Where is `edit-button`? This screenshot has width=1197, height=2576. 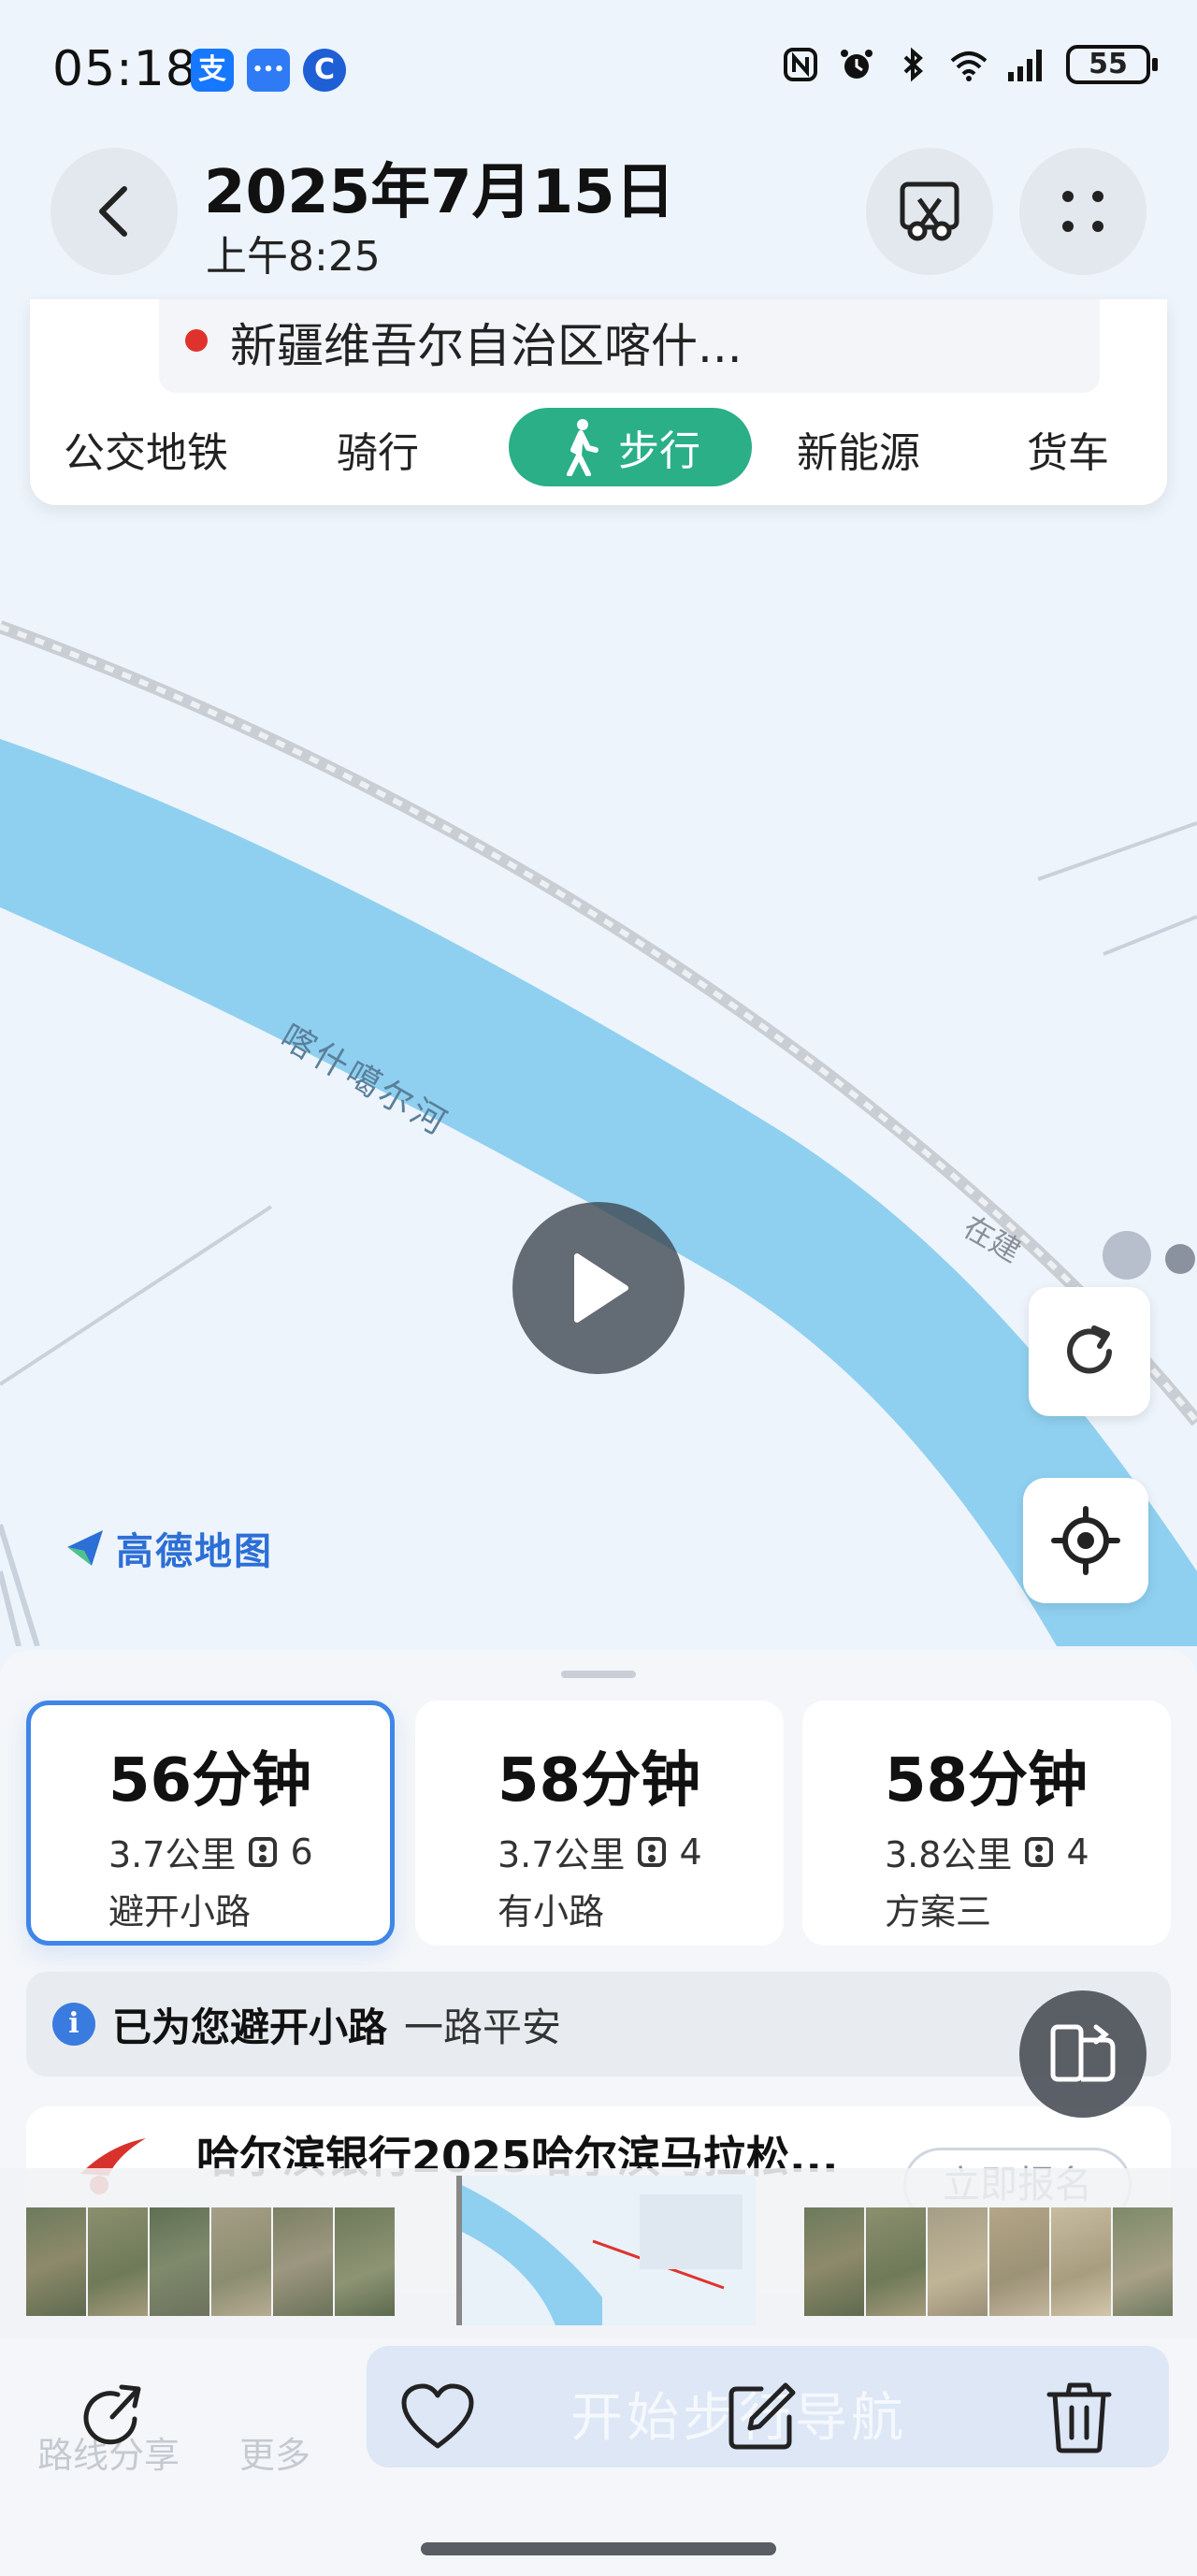
edit-button is located at coordinates (761, 2417).